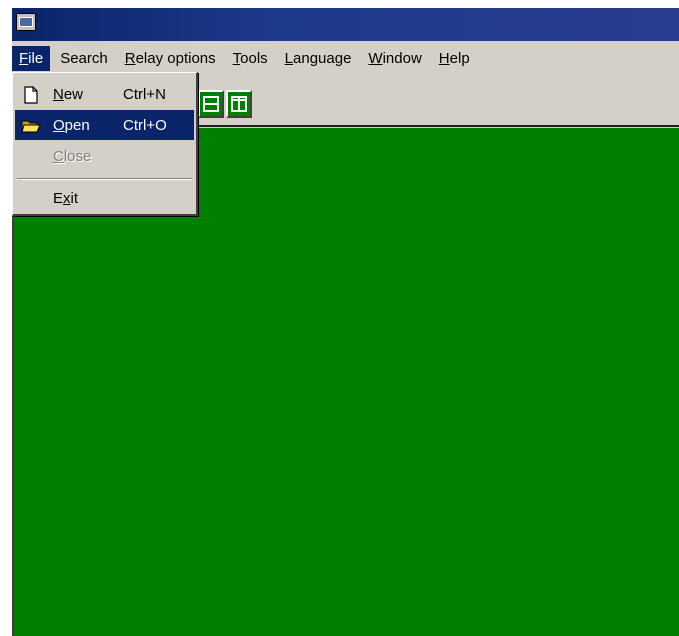  I want to click on file-menu-new-shortcut: Ctrl+N, so click(144, 94).